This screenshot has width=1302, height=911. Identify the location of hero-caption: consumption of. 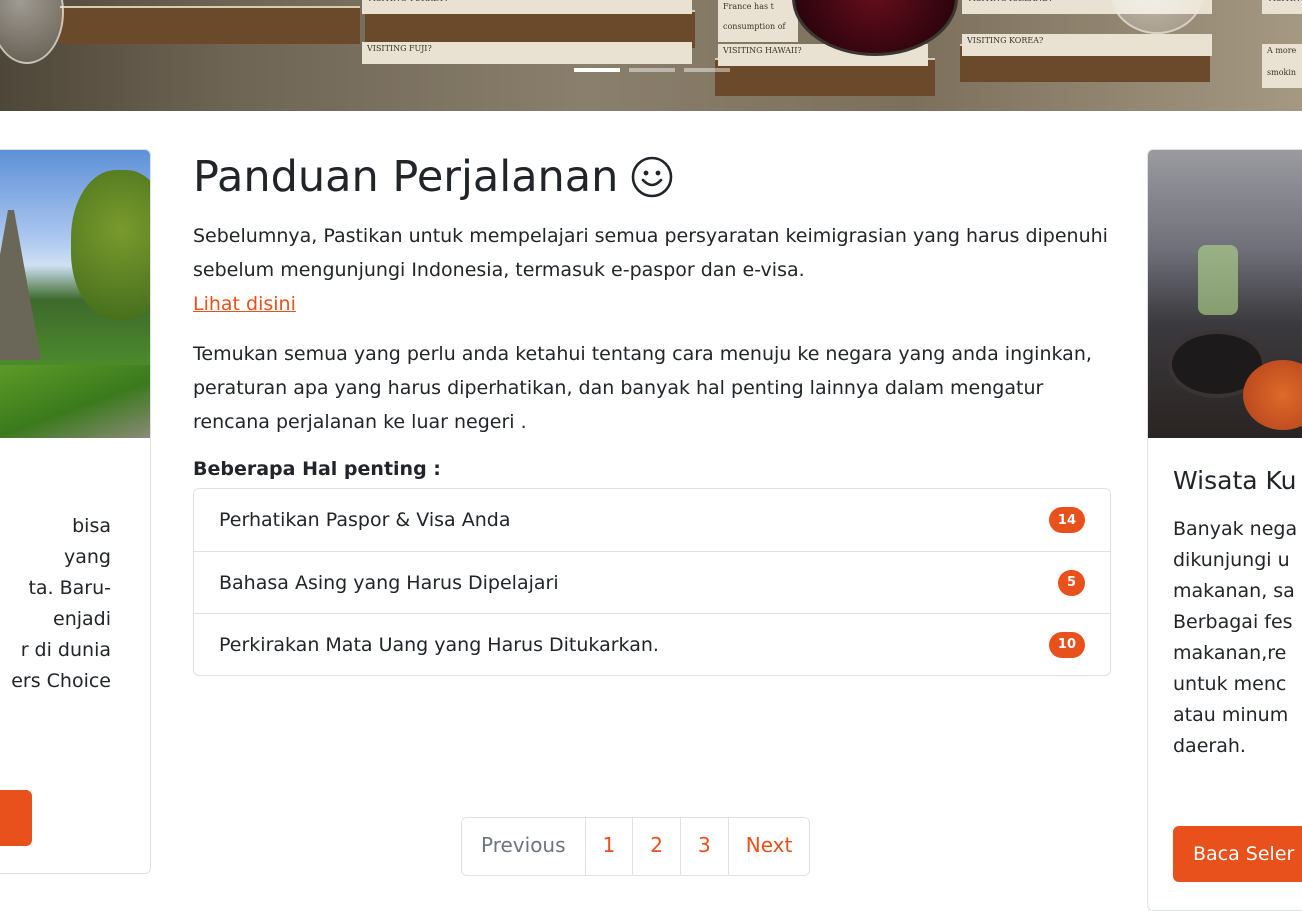
(758, 31).